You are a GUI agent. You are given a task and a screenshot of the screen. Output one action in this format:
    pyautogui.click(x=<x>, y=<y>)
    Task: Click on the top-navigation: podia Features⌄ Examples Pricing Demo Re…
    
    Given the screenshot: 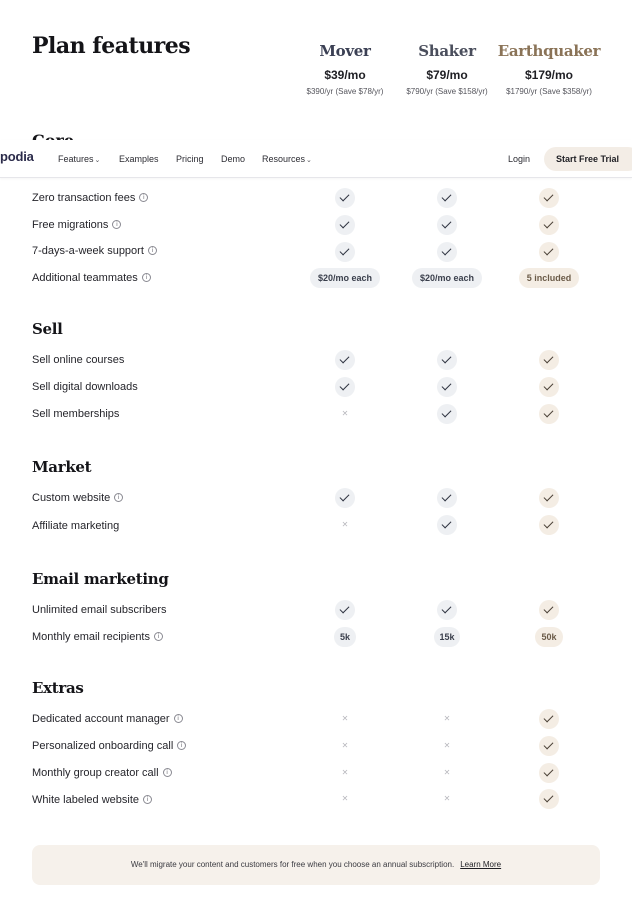 What is the action you would take?
    pyautogui.click(x=316, y=159)
    